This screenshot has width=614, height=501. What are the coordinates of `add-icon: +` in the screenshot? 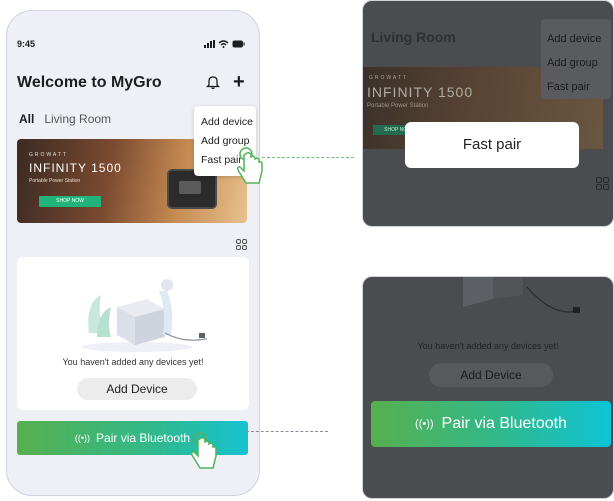 It's located at (239, 82).